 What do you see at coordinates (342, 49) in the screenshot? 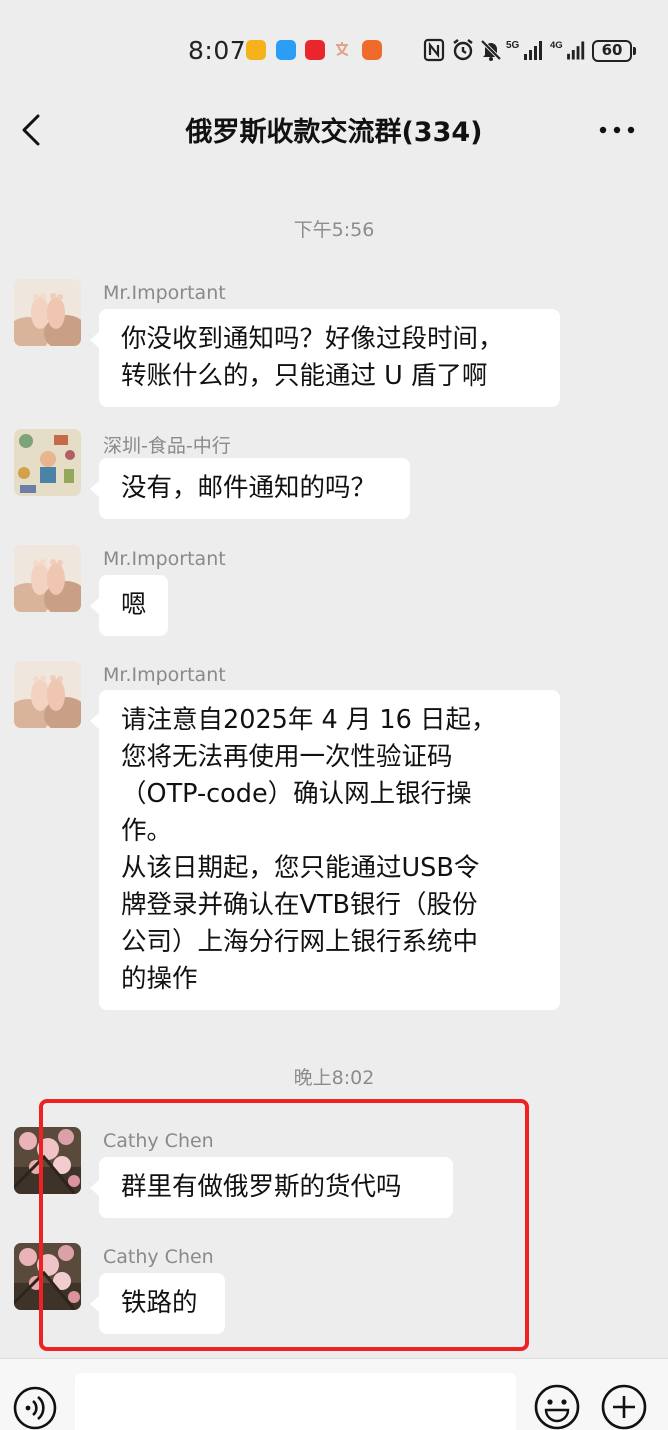
I see `translate-icon` at bounding box center [342, 49].